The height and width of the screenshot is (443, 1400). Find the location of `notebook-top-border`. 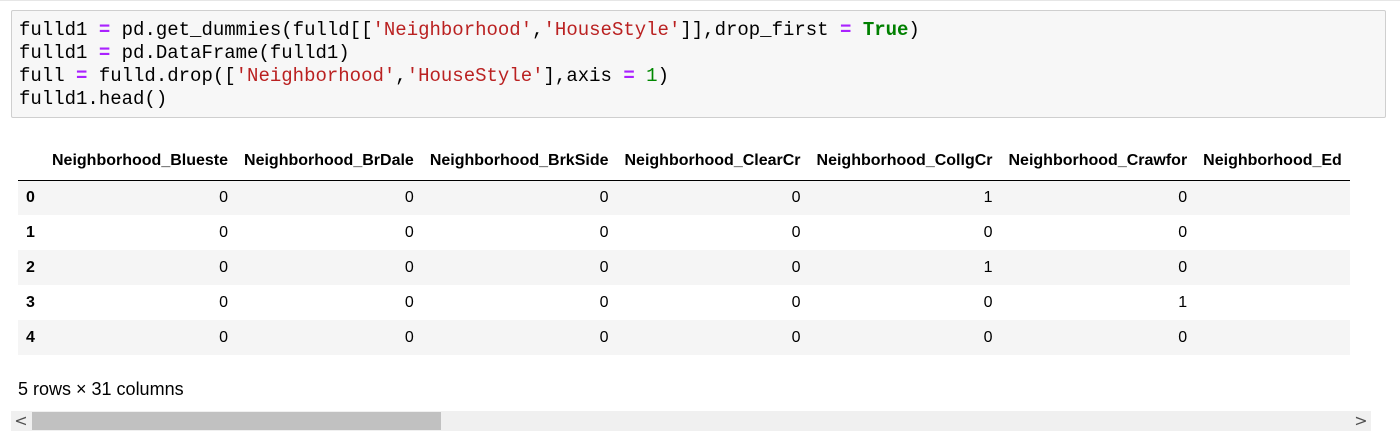

notebook-top-border is located at coordinates (700, 0).